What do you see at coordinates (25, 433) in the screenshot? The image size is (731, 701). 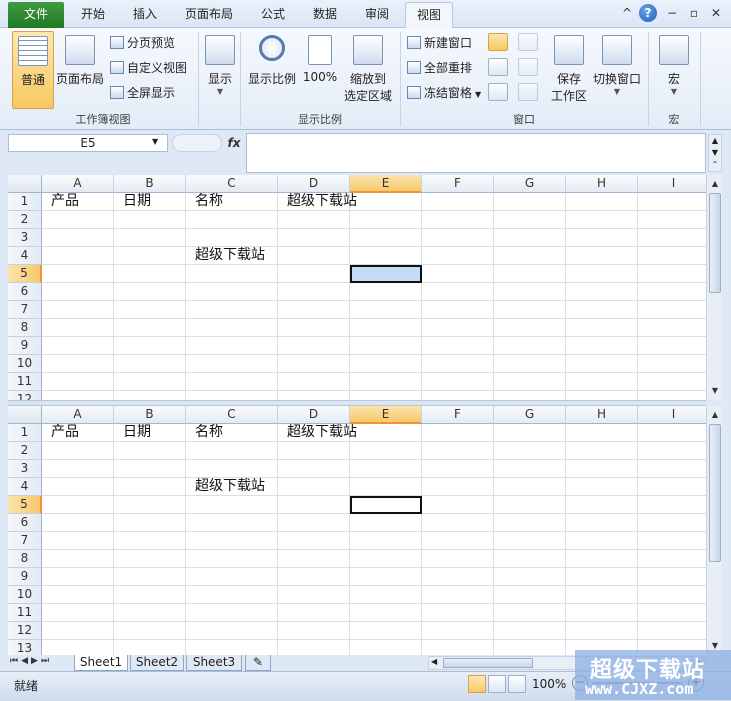 I see `row-header-1: 1` at bounding box center [25, 433].